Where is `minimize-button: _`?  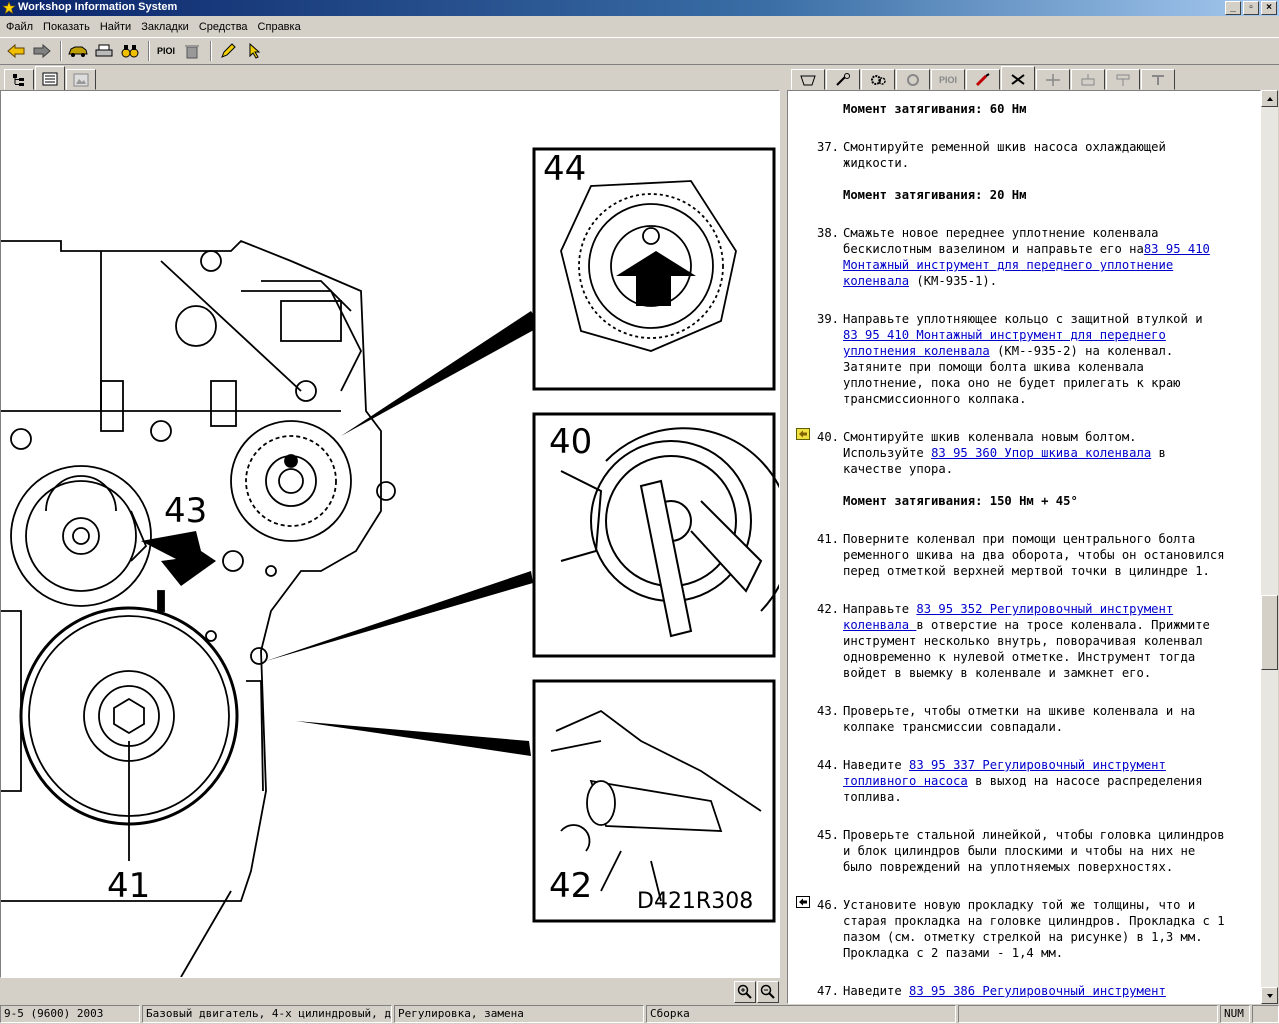 minimize-button: _ is located at coordinates (1233, 8).